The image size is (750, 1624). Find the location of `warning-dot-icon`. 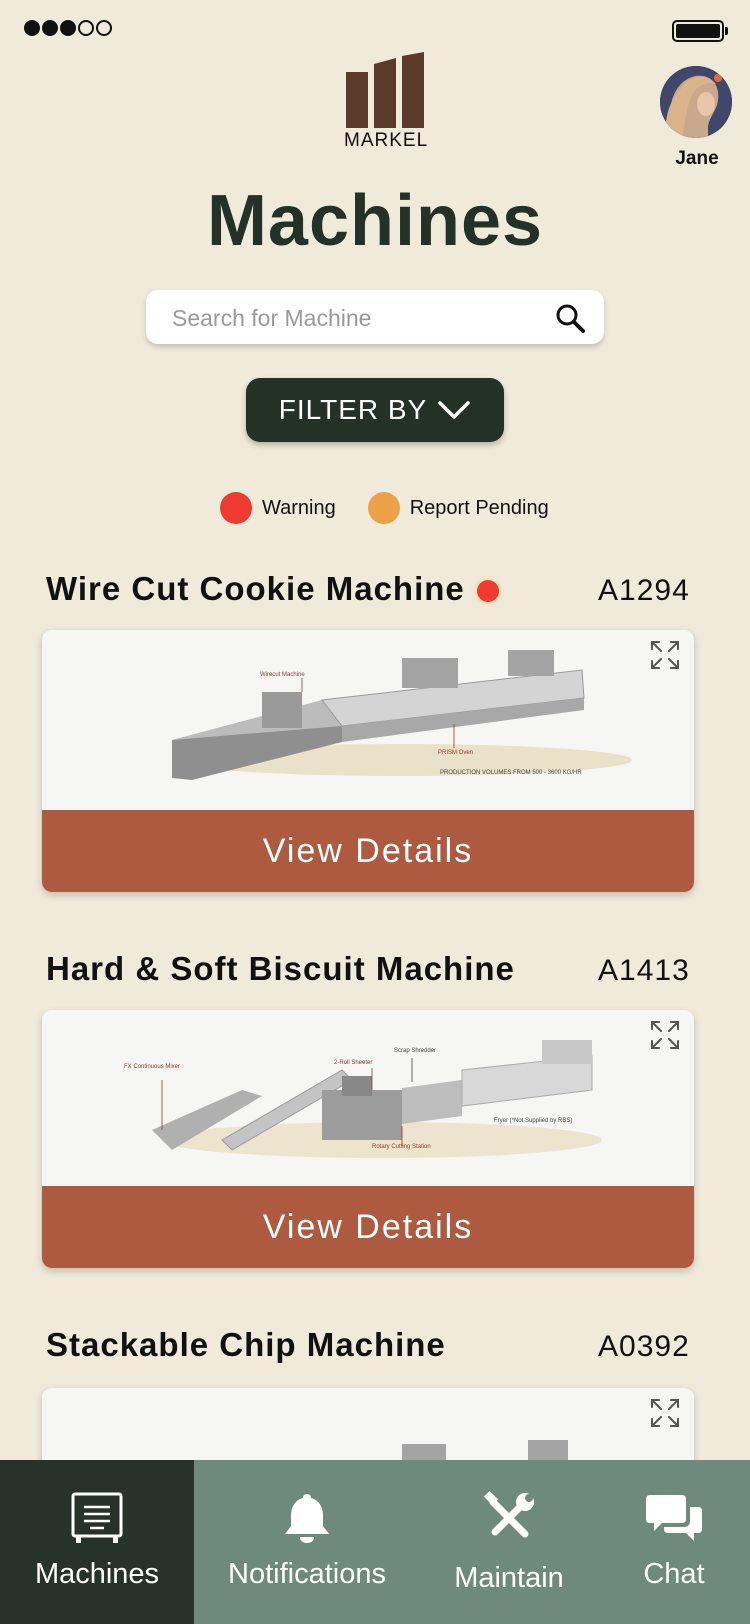

warning-dot-icon is located at coordinates (236, 508).